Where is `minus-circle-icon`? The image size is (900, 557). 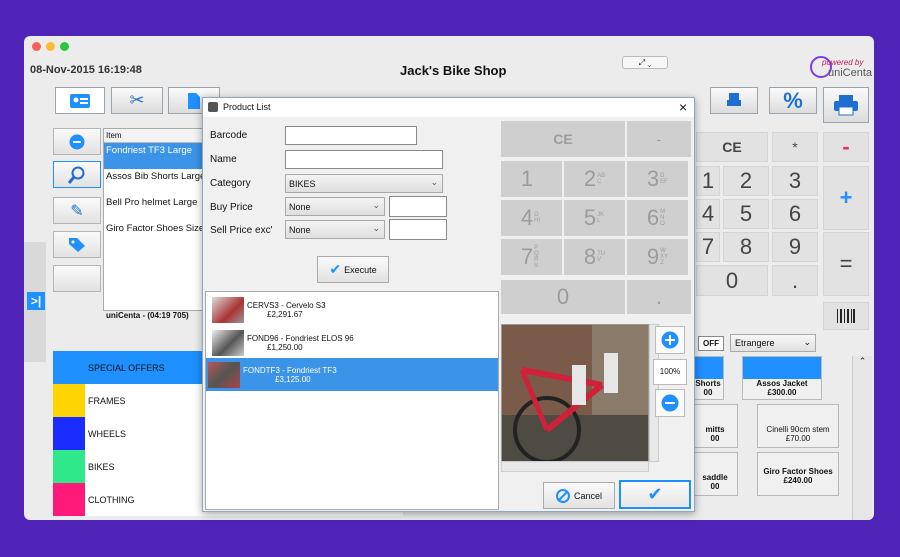
minus-circle-icon is located at coordinates (77, 141).